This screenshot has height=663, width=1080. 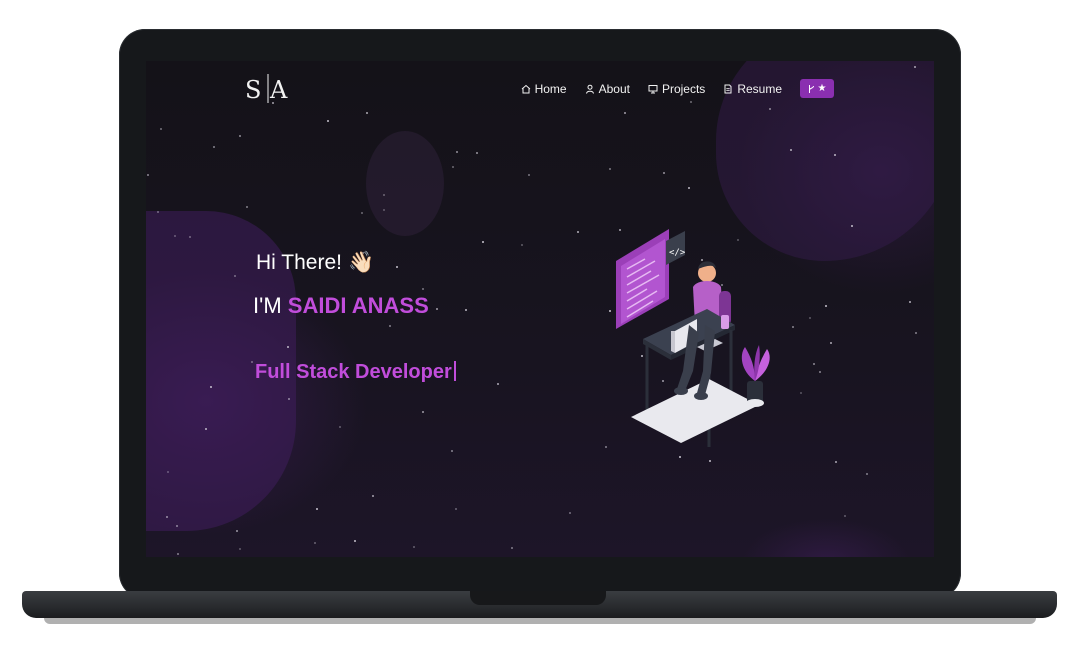 I want to click on nav-about: About, so click(x=607, y=89).